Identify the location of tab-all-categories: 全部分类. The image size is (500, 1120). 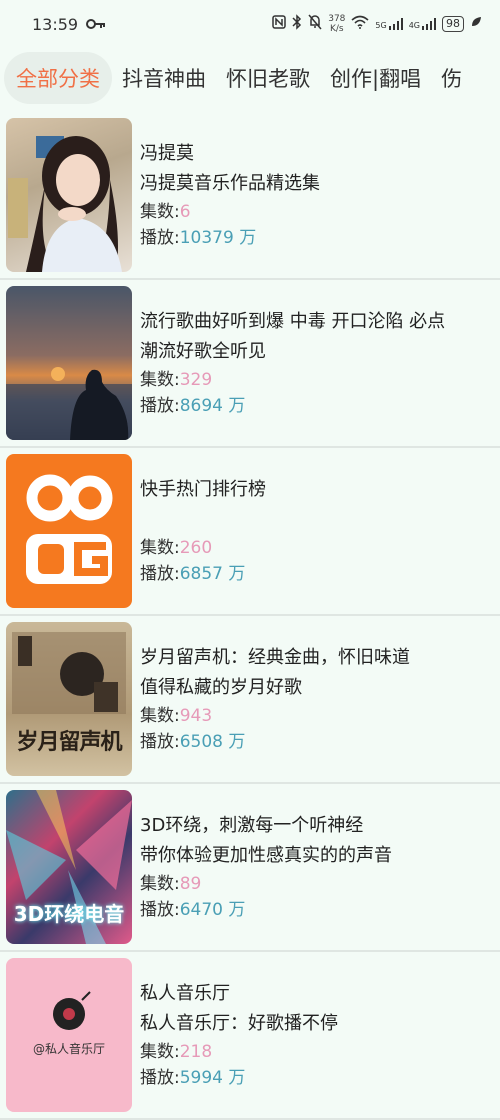
(58, 78).